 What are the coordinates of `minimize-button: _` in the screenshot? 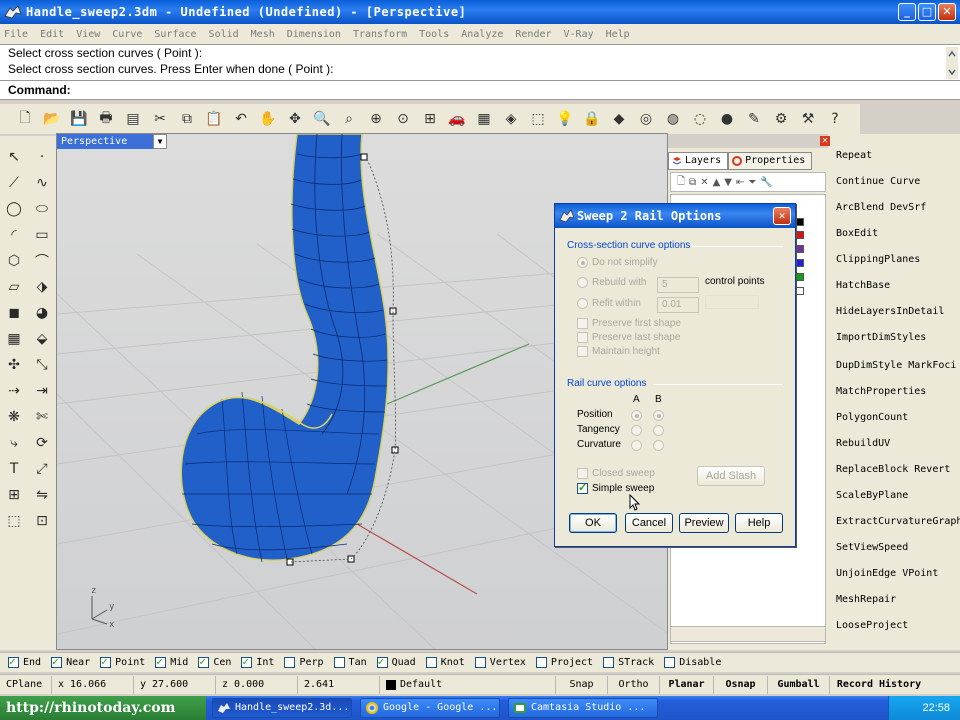 It's located at (907, 12).